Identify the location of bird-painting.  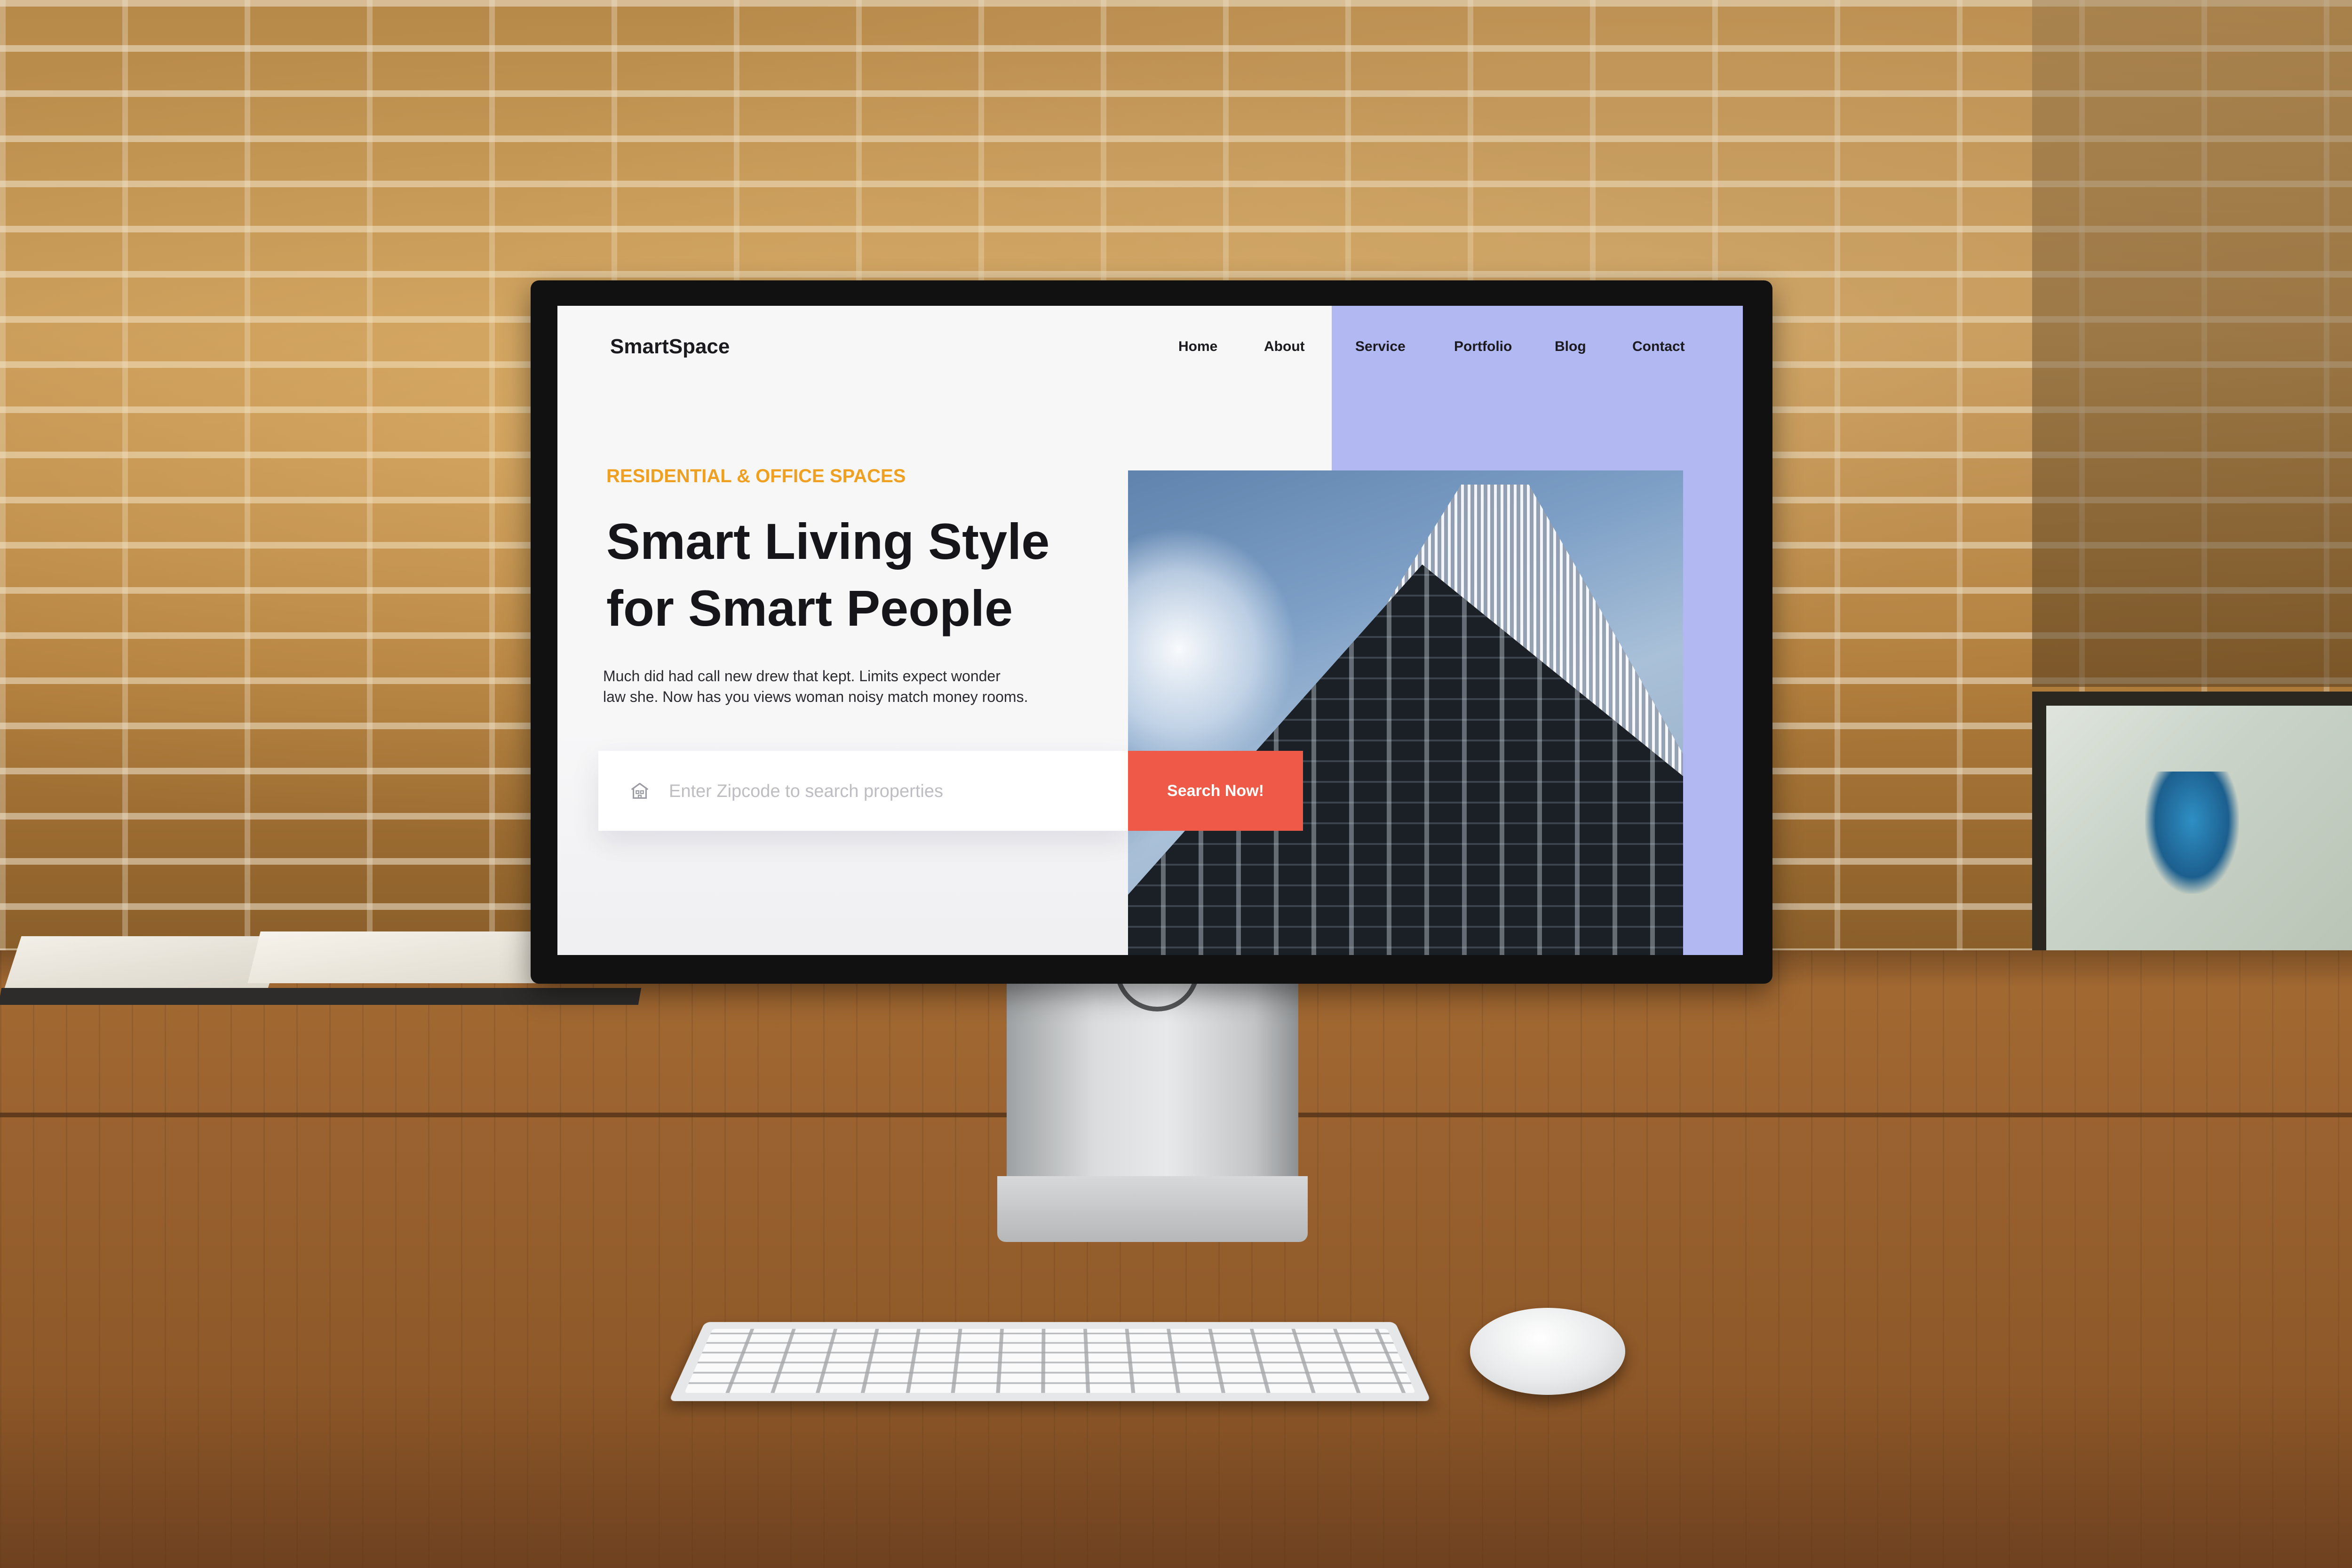
(2192, 833).